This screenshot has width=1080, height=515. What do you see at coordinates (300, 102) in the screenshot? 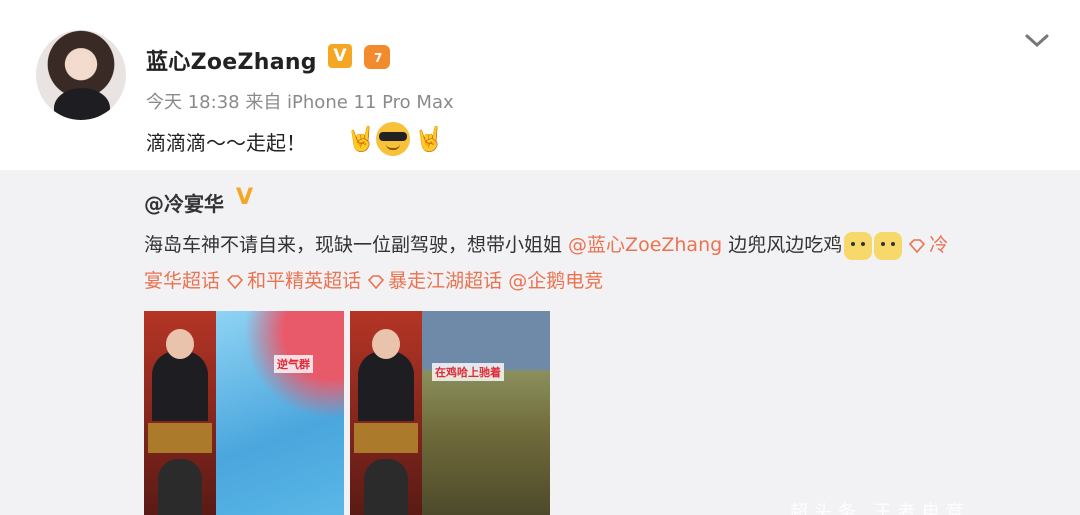
I see `post-meta: 今天 18:38 来自 iPhone 11 Pro Max` at bounding box center [300, 102].